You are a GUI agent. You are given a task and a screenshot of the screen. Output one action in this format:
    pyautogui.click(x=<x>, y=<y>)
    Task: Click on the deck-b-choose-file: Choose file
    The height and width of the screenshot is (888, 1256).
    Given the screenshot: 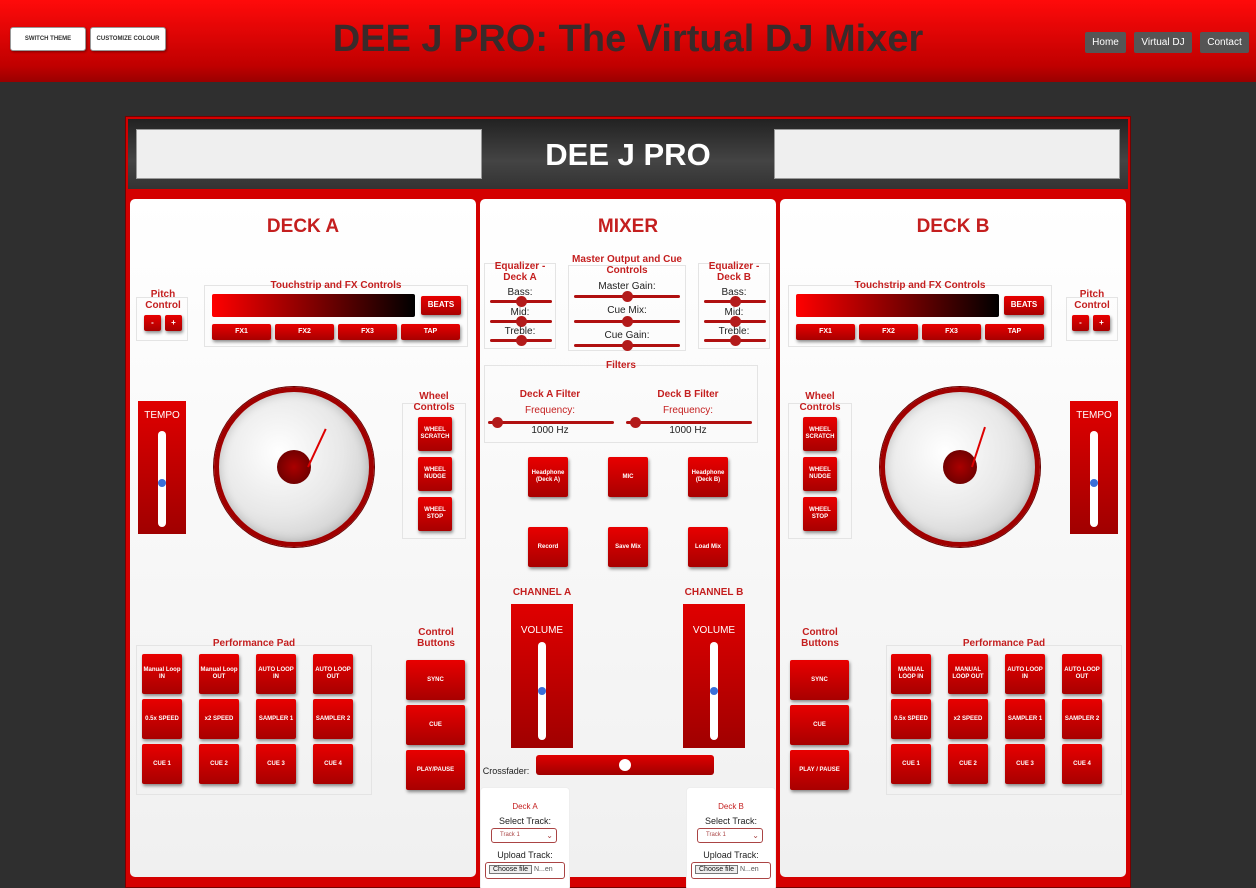 What is the action you would take?
    pyautogui.click(x=717, y=869)
    